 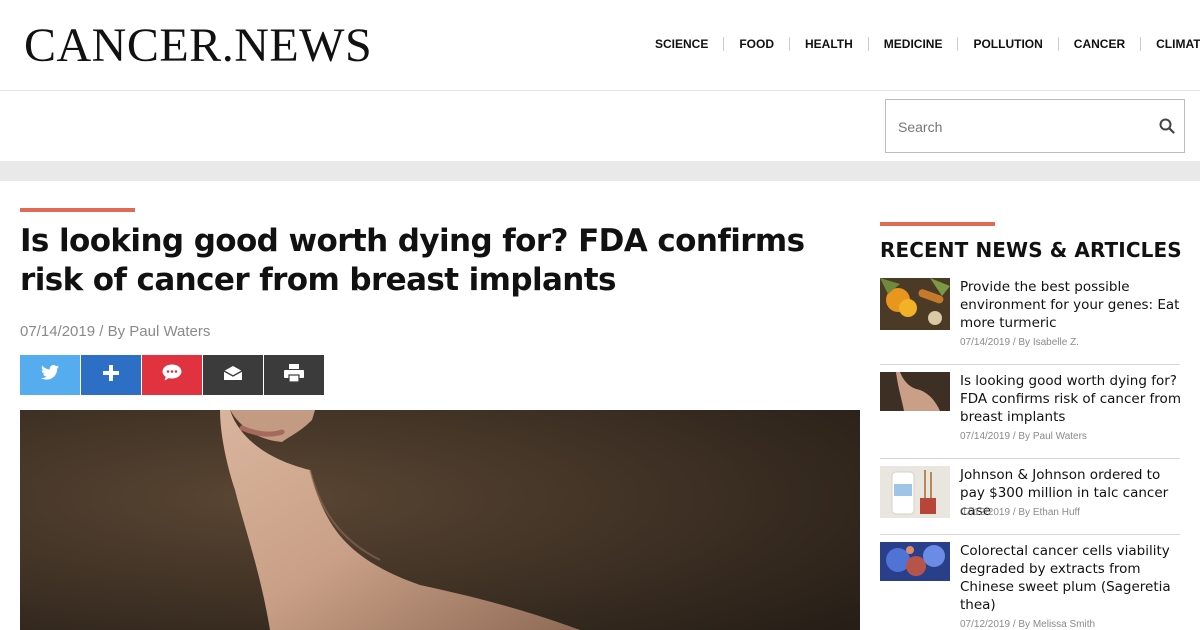 What do you see at coordinates (912, 44) in the screenshot?
I see `nav-item-medicine: MEDICINE` at bounding box center [912, 44].